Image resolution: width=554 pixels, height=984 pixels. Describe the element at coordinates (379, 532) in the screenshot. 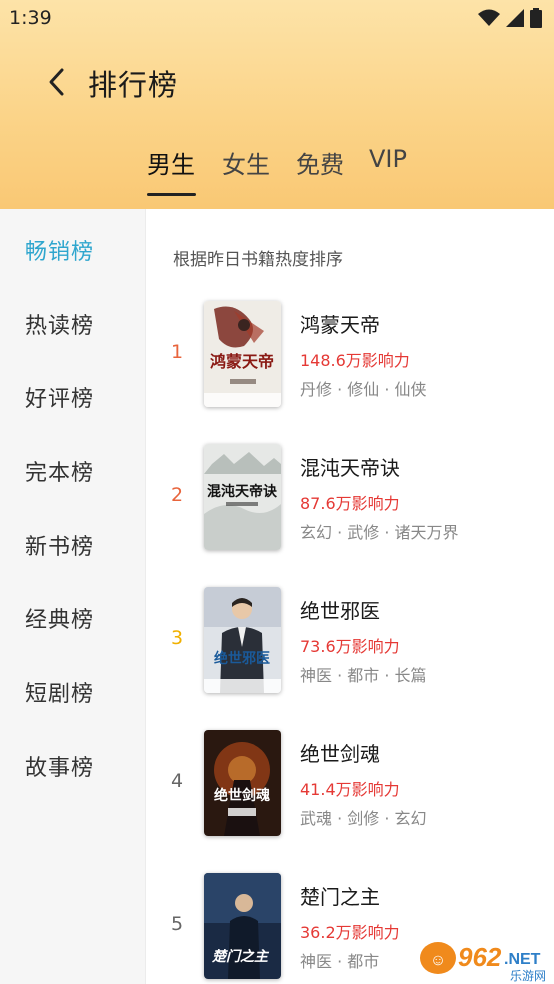

I see `book-tags: 玄幻 · 武修 · 诸天万界` at that location.